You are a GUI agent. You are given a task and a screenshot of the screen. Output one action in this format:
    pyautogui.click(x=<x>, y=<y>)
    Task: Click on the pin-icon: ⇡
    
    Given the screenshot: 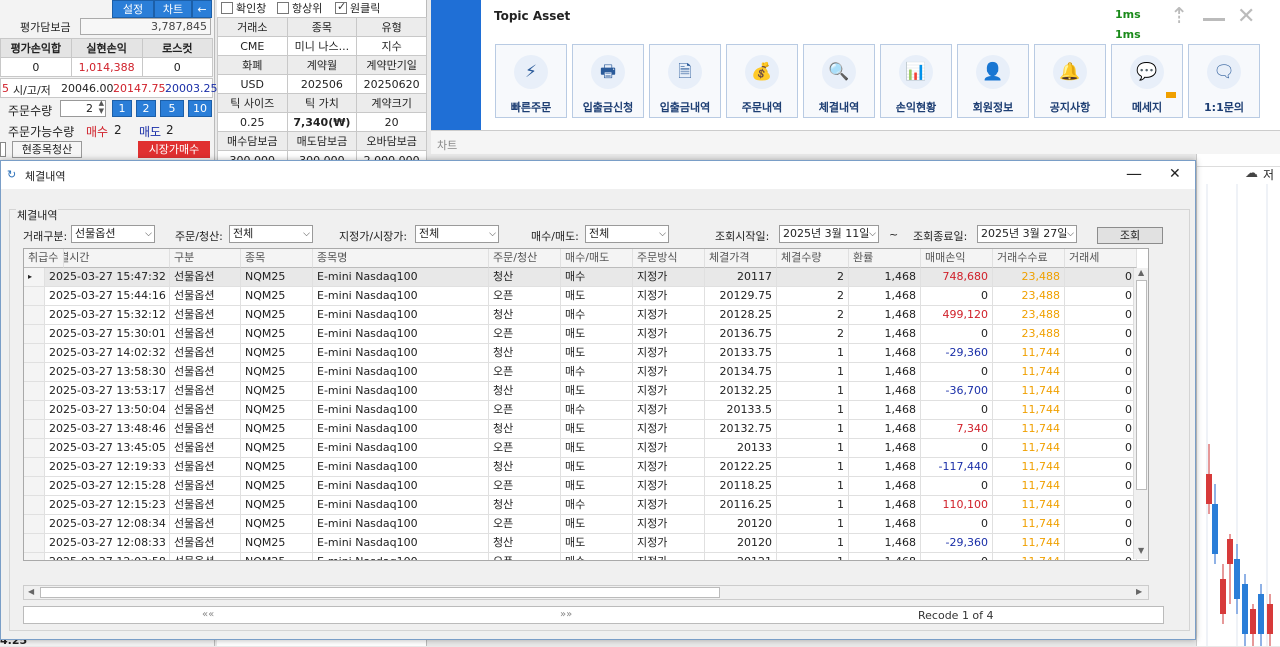 What is the action you would take?
    pyautogui.click(x=1179, y=17)
    